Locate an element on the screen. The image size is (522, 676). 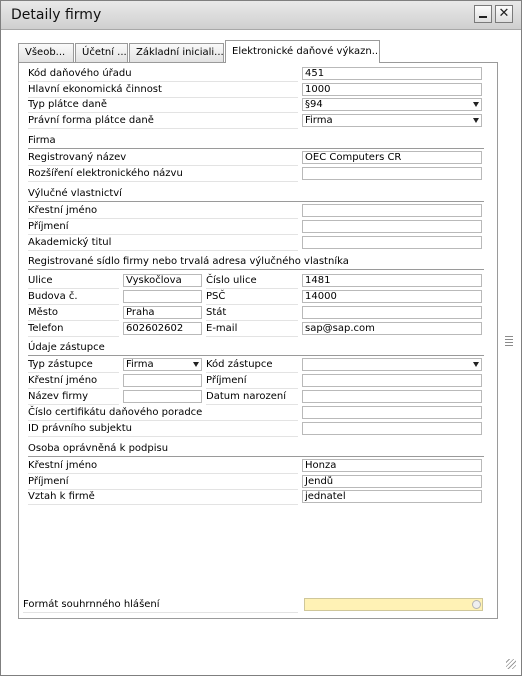
sign-last-name-label: Příjmení is located at coordinates (48, 481).